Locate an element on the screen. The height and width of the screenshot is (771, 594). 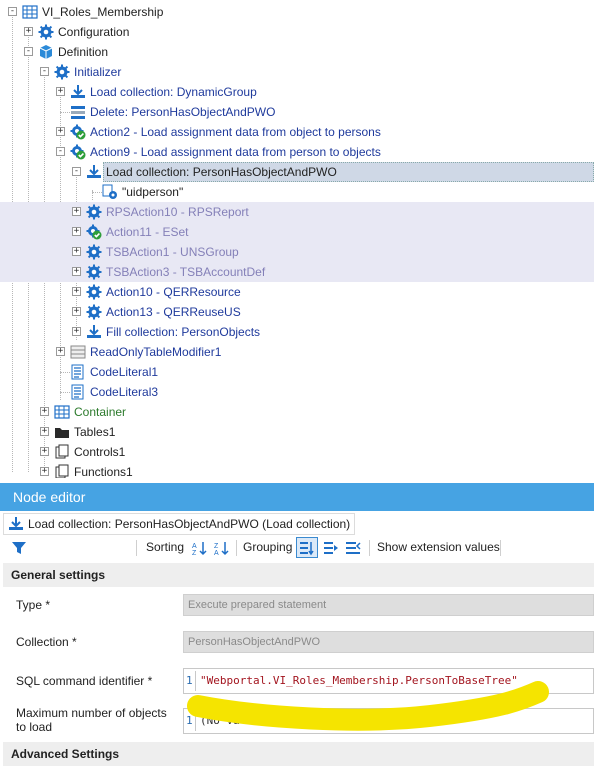
group-expand-icon is located at coordinates (331, 548).